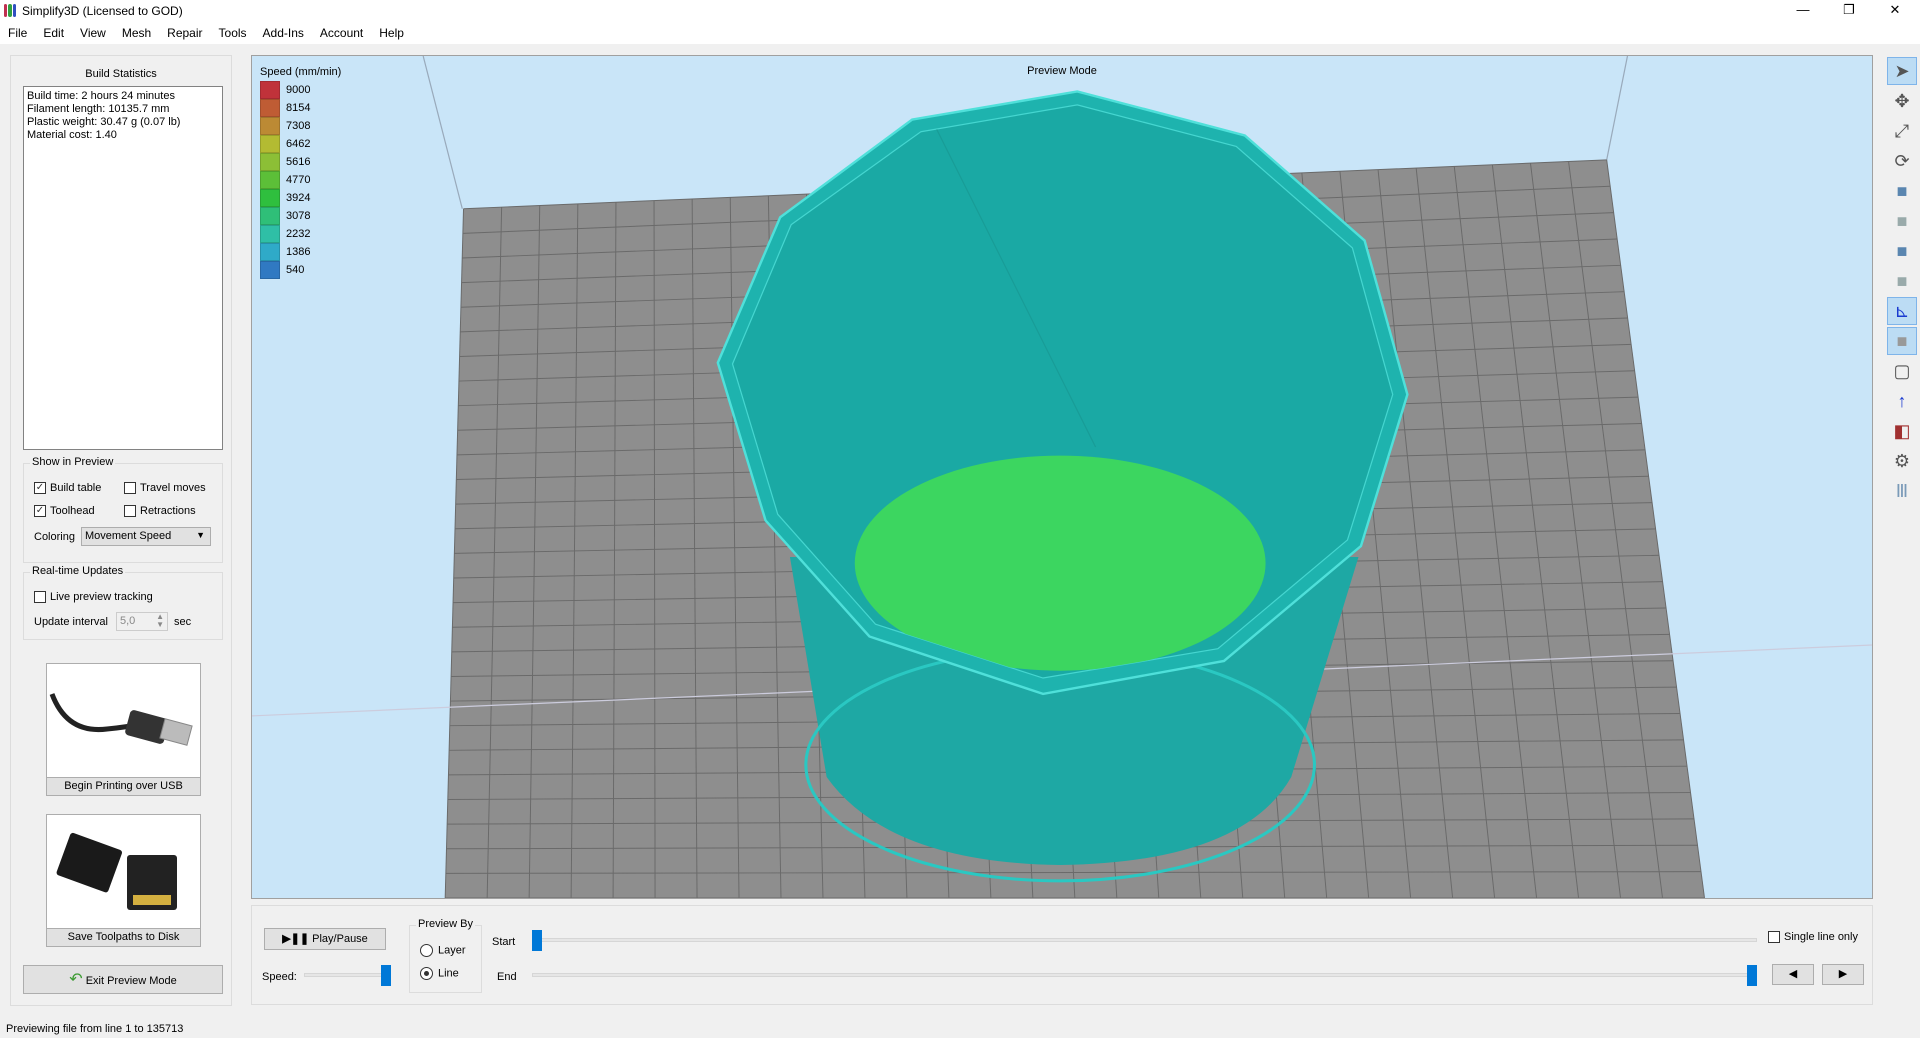  I want to click on live-preview-tracking-label: Live preview tracking, so click(101, 597).